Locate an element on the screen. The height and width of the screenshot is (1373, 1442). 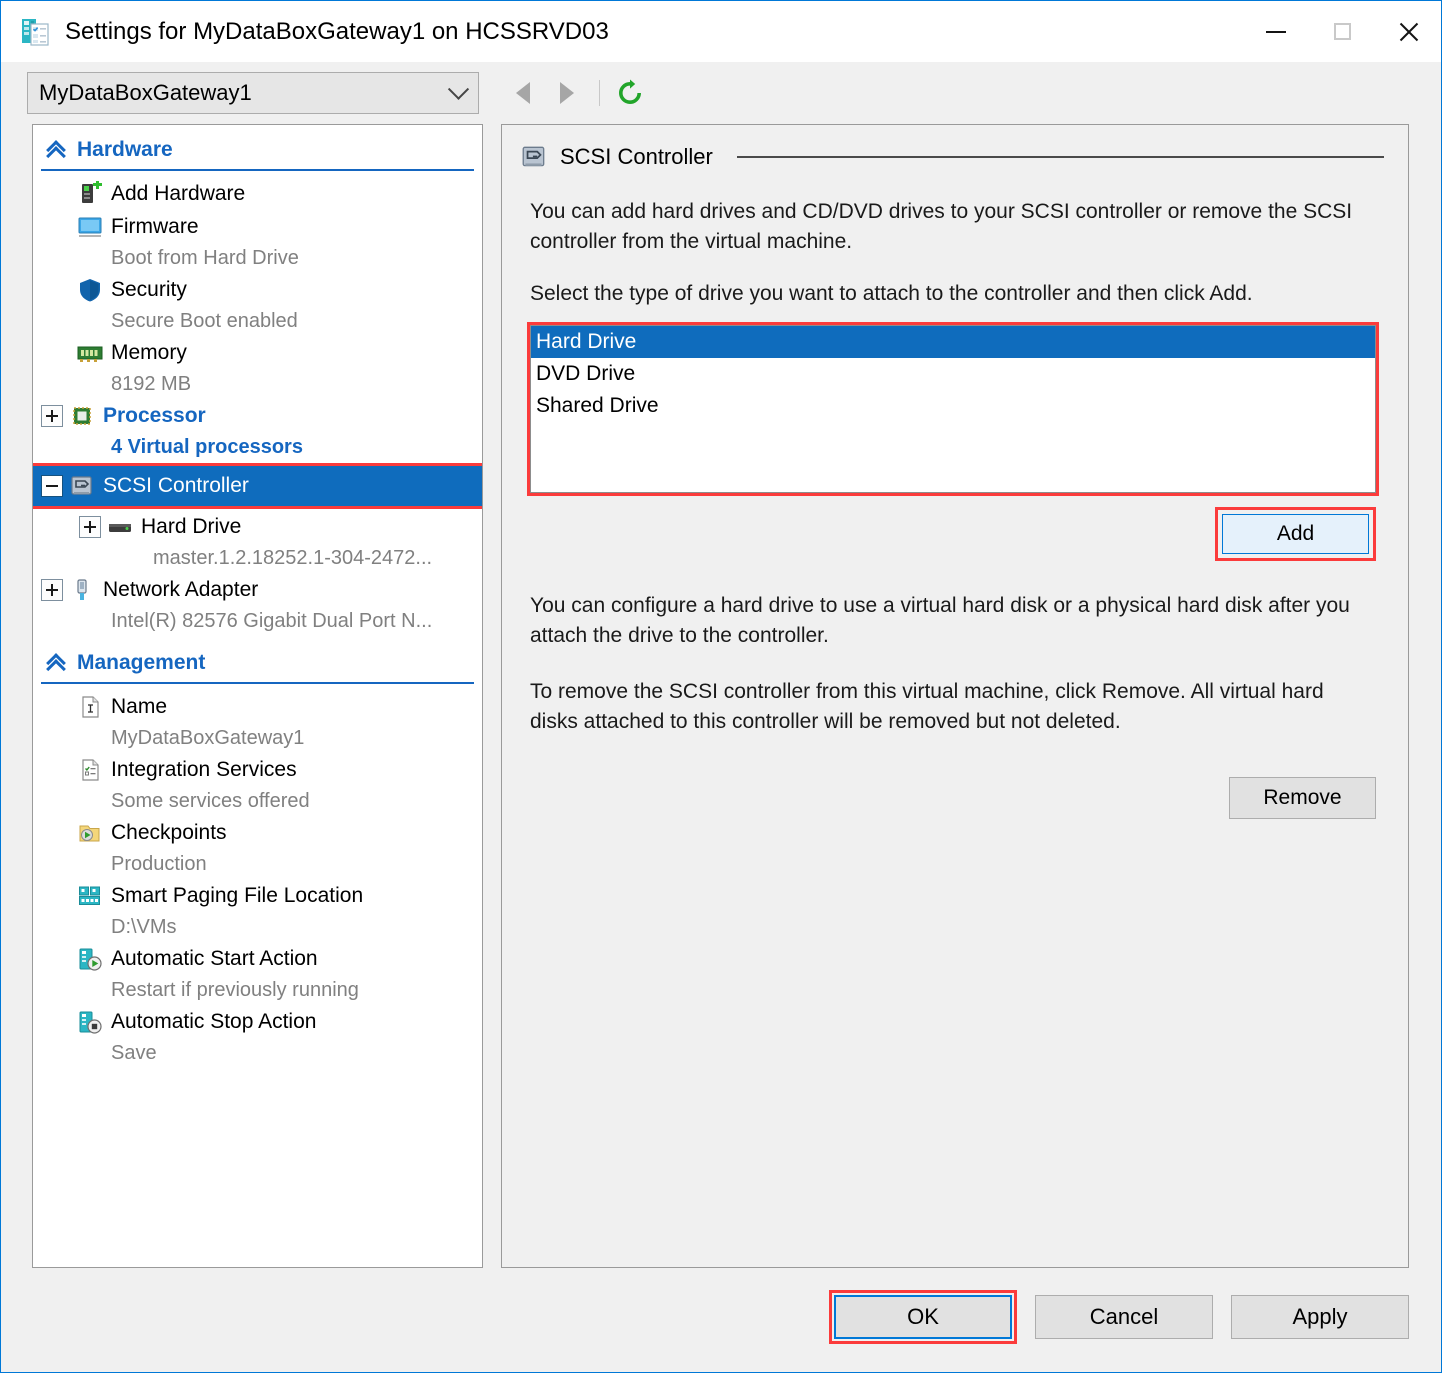
sidebar-item-integration-services: Integration Services is located at coordinates (257, 769).